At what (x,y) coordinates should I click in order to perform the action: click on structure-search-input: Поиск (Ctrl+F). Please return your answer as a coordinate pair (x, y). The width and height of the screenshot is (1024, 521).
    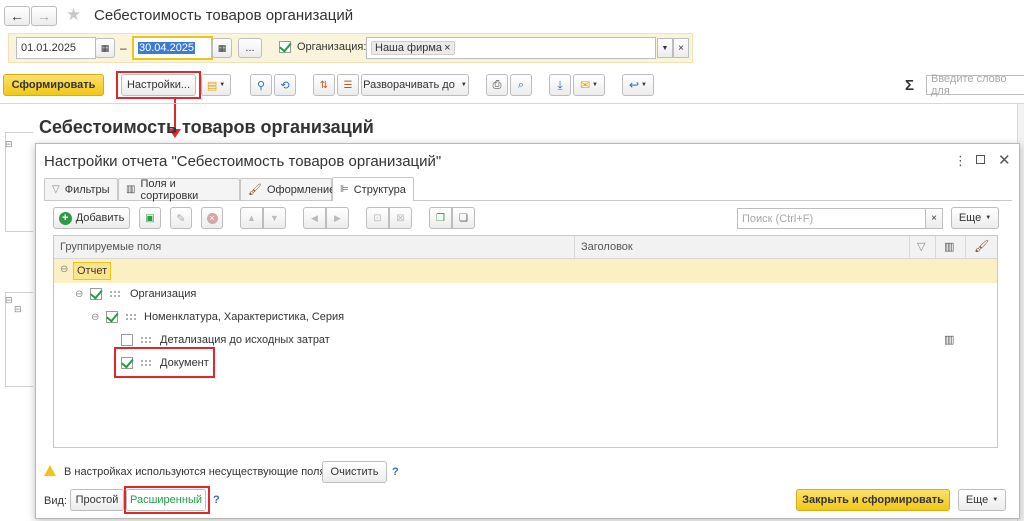
    Looking at the image, I should click on (831, 218).